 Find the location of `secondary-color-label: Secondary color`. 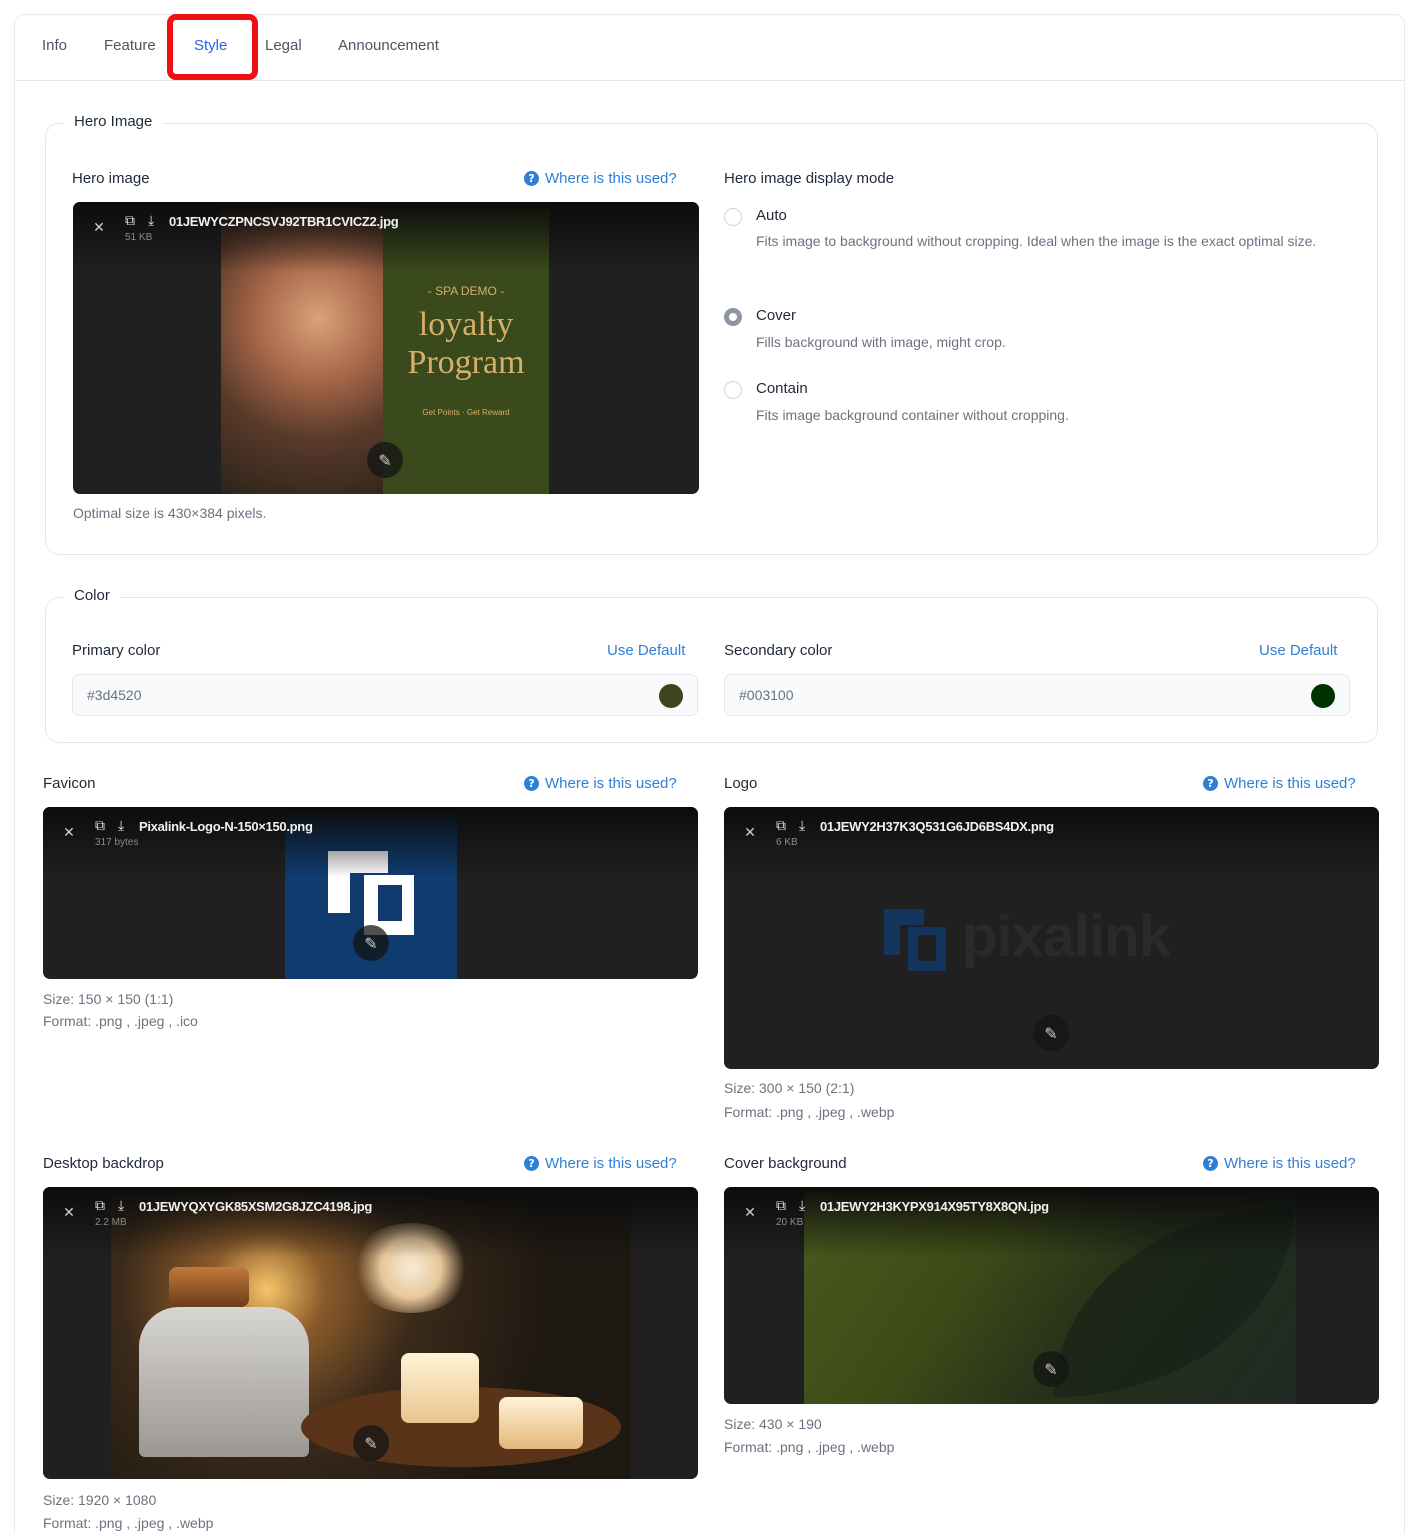

secondary-color-label: Secondary color is located at coordinates (778, 650).